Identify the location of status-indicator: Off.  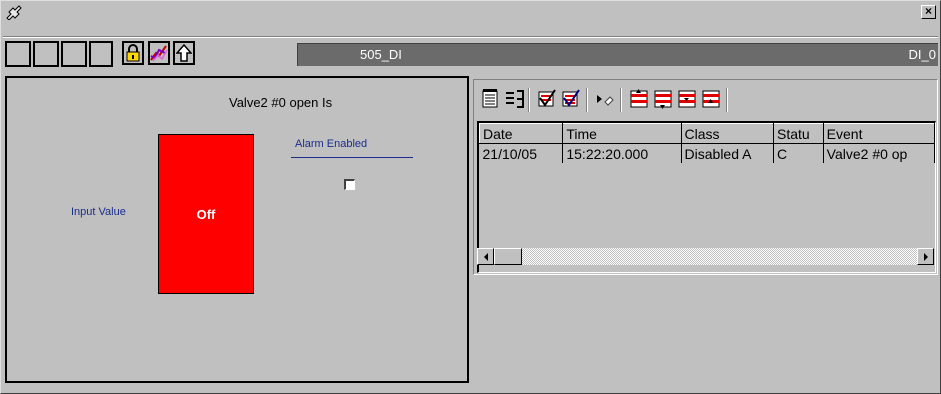
(206, 214).